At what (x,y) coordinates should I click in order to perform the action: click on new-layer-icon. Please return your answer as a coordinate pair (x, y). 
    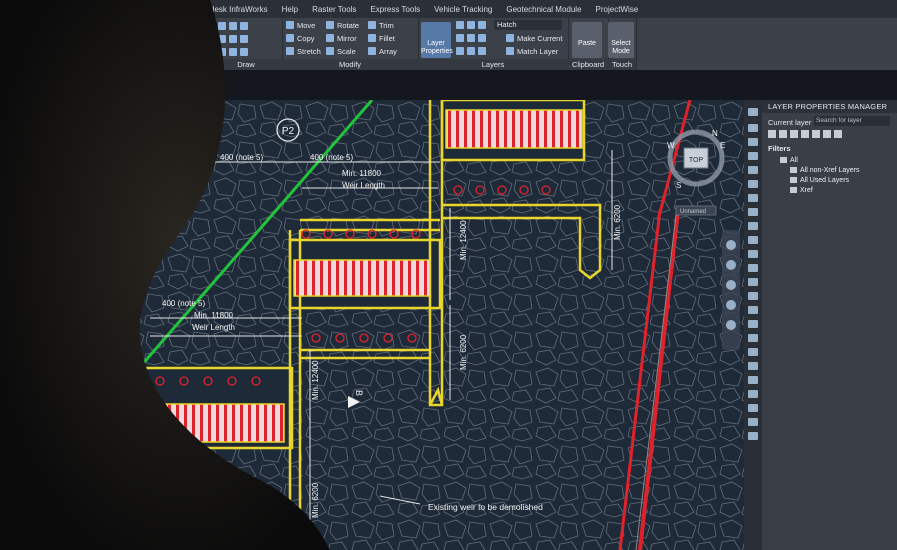
    Looking at the image, I should click on (805, 134).